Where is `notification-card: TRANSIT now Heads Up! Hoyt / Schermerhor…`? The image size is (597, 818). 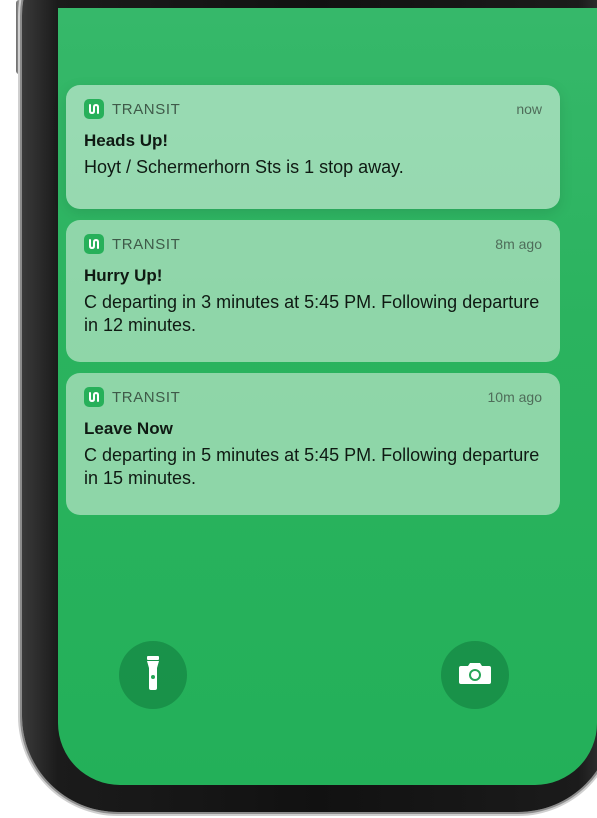
notification-card: TRANSIT now Heads Up! Hoyt / Schermerhor… is located at coordinates (313, 147).